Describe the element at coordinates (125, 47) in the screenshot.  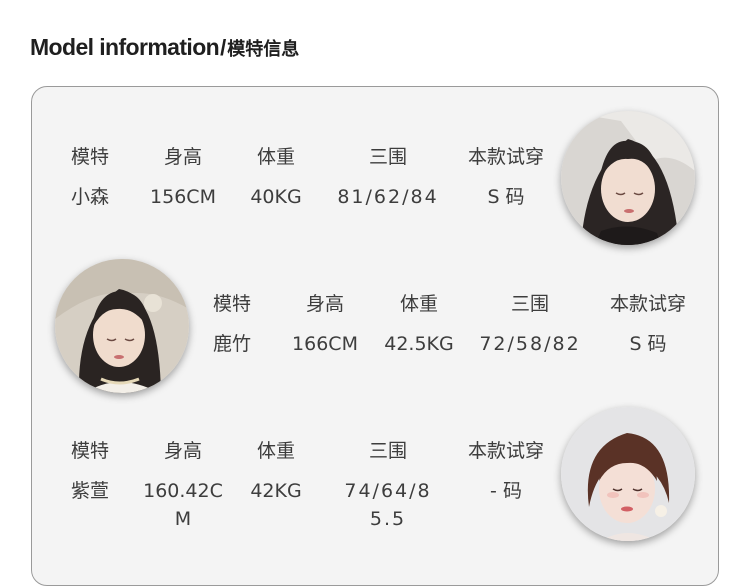
I see `title-english: Model information` at that location.